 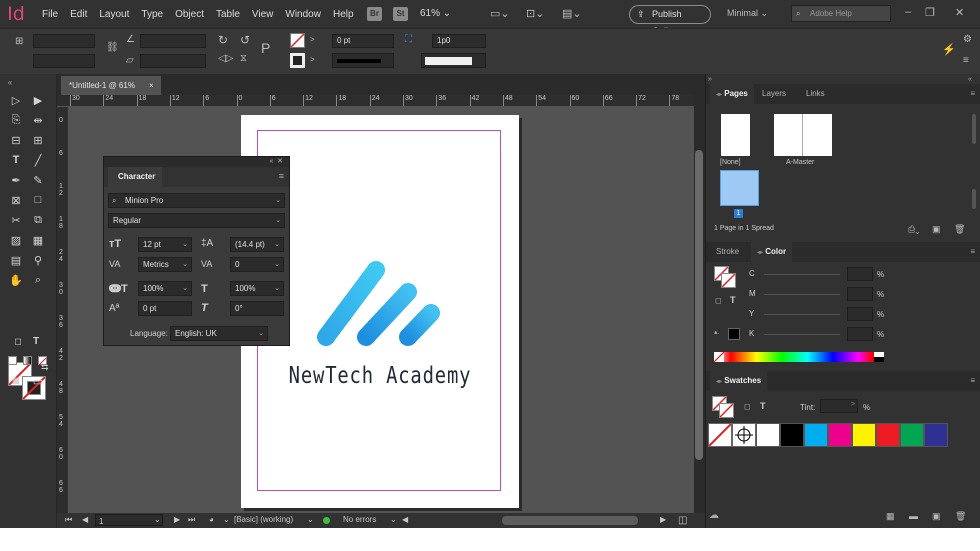 I want to click on minimize-icon: –, so click(x=908, y=12).